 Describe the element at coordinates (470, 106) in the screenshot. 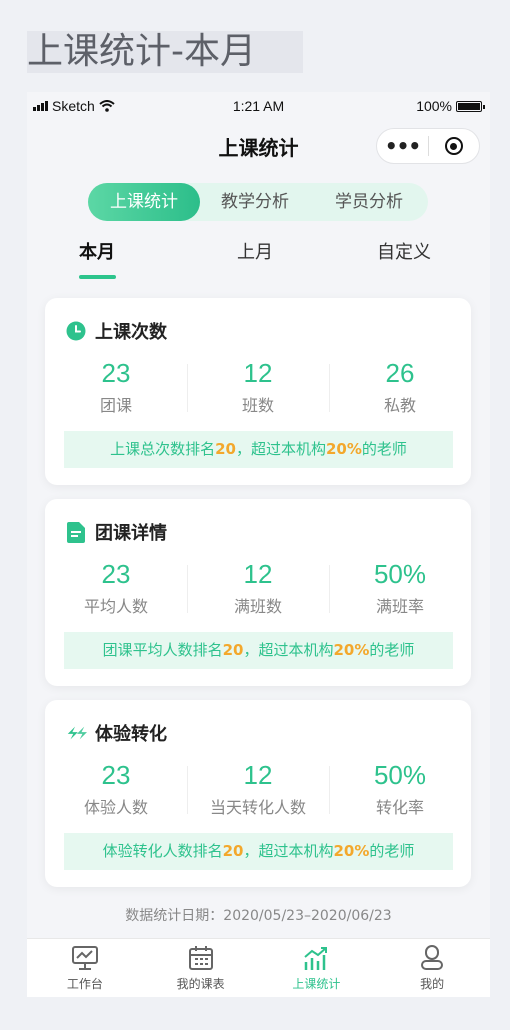

I see `battery-icon` at that location.